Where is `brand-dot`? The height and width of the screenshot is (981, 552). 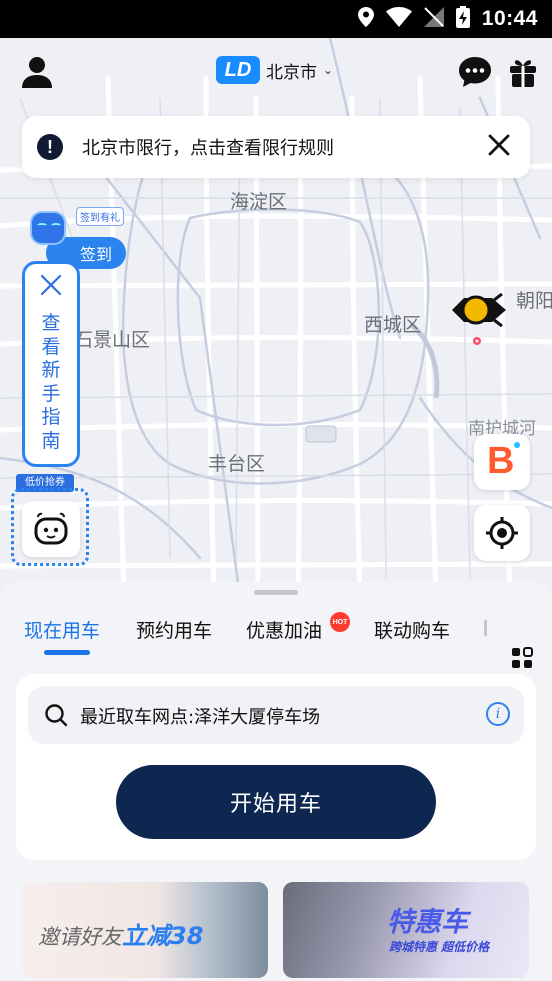
brand-dot is located at coordinates (517, 445).